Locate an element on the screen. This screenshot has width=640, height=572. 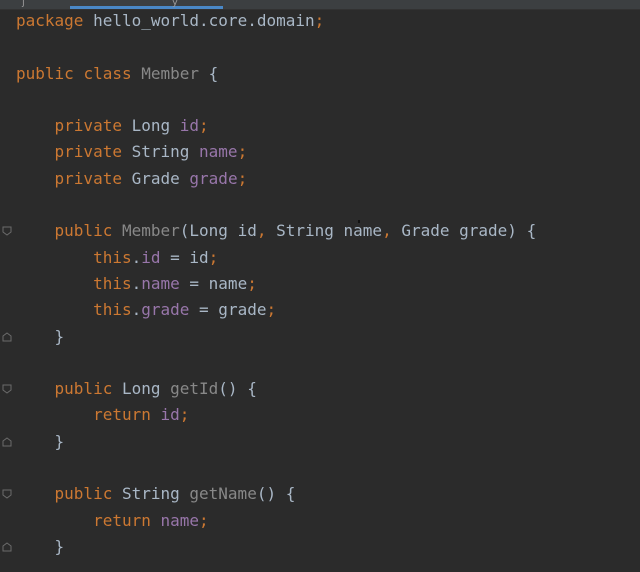
code-token: class is located at coordinates (107, 73).